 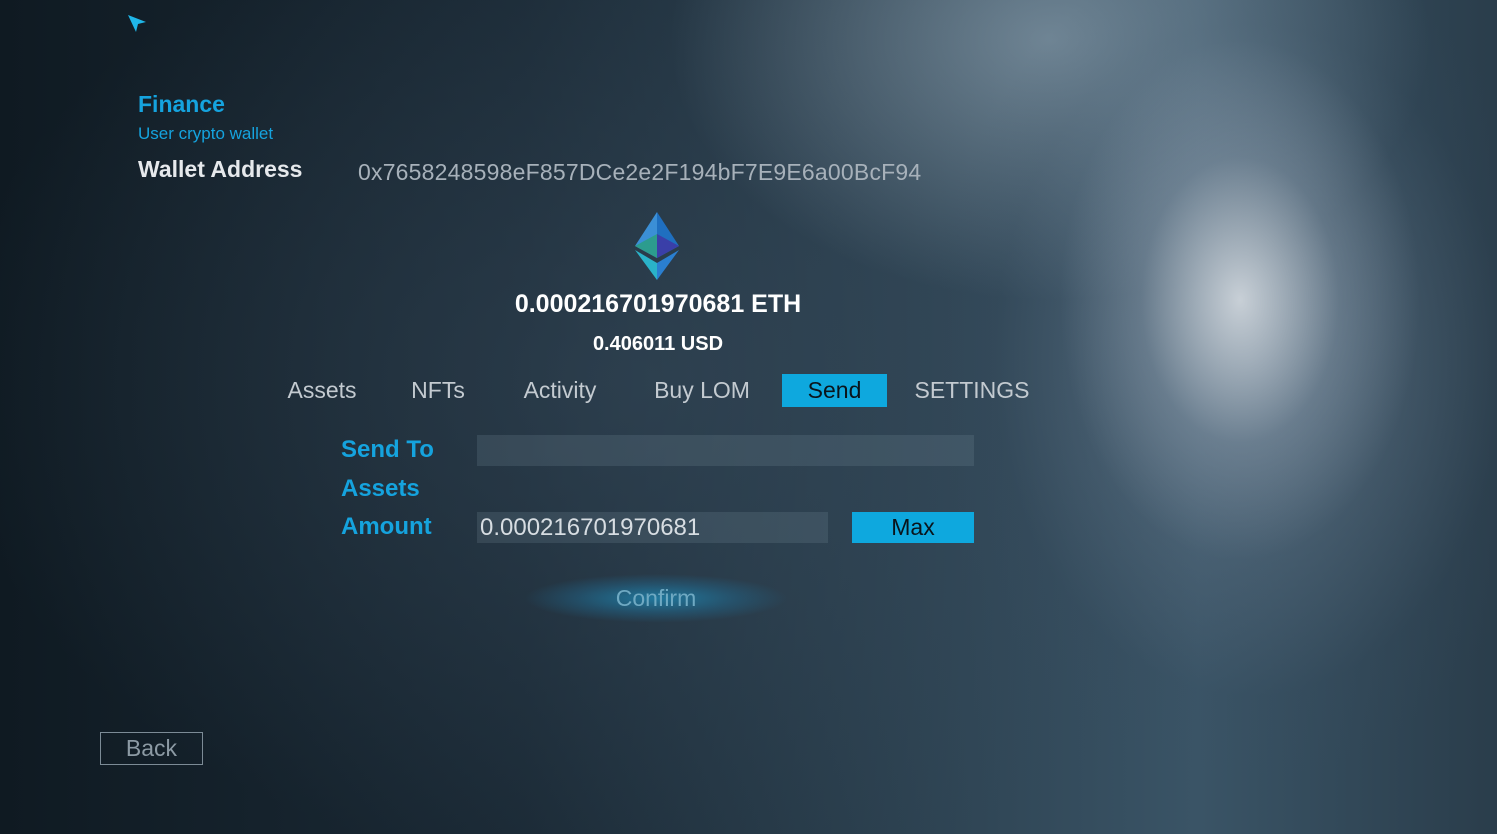 What do you see at coordinates (913, 527) in the screenshot?
I see `max-button: Max` at bounding box center [913, 527].